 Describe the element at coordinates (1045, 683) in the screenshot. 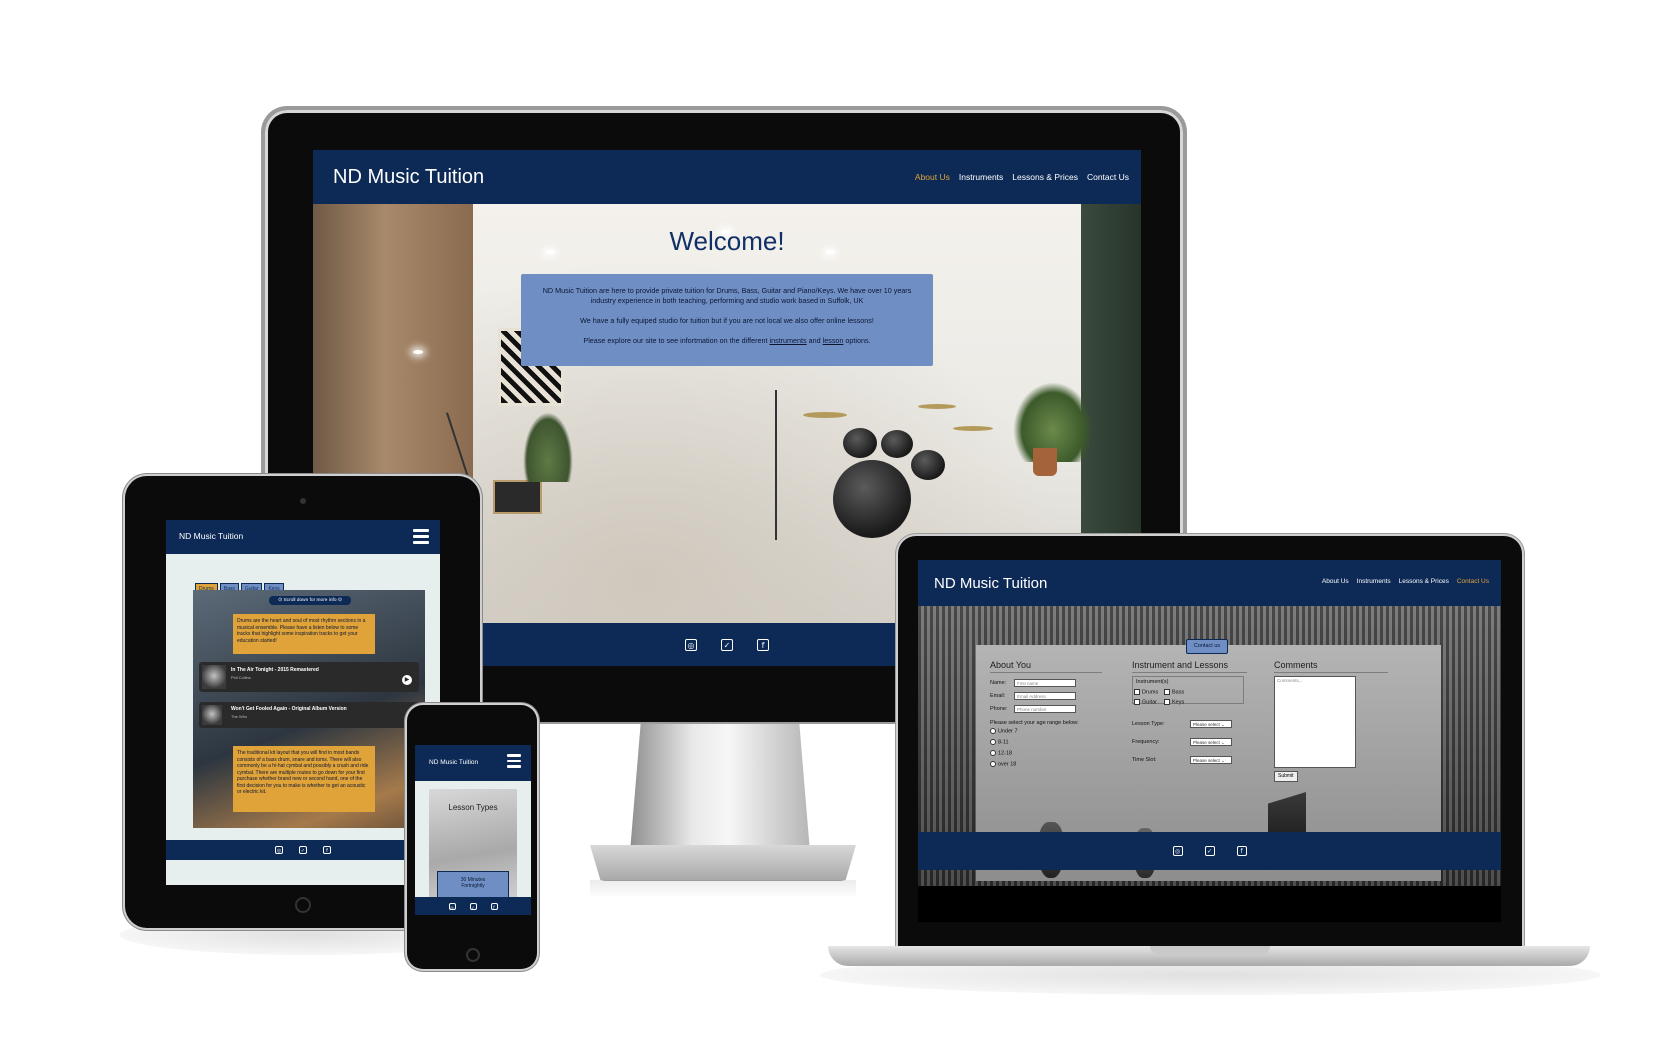

I see `name-input: First name` at that location.